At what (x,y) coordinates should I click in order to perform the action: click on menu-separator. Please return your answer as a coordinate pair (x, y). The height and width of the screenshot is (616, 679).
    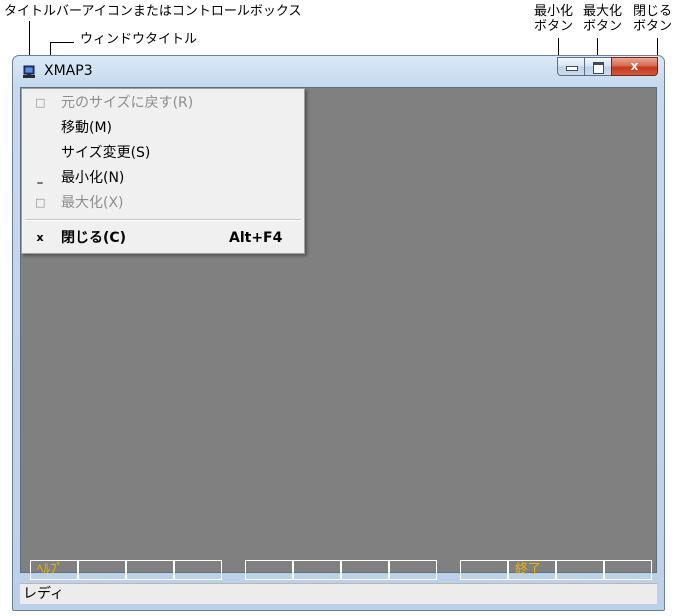
    Looking at the image, I should click on (163, 220).